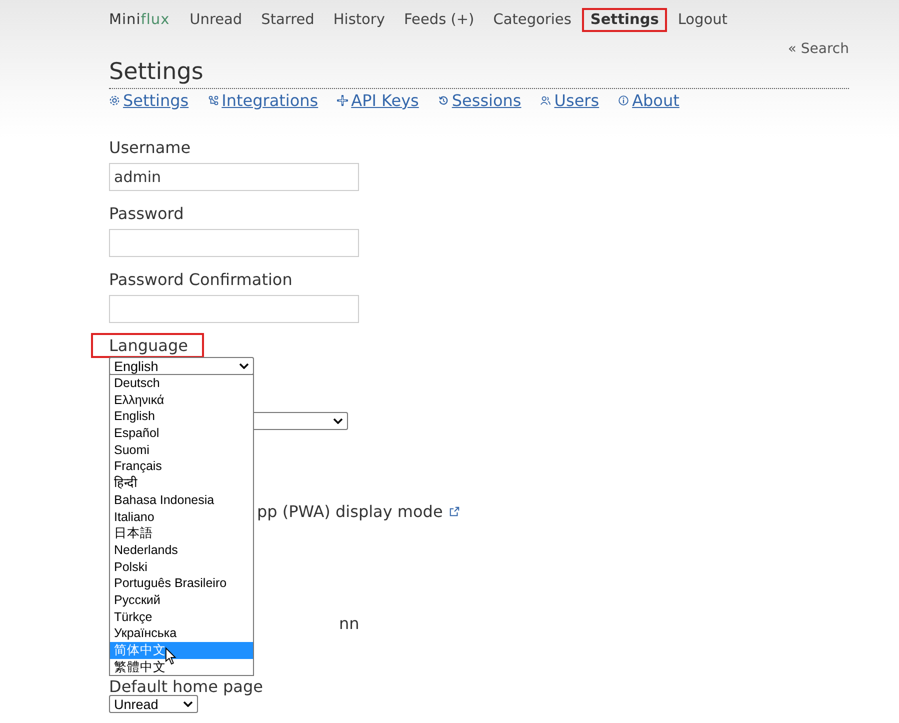  I want to click on settings-tab-link: About, so click(649, 100).